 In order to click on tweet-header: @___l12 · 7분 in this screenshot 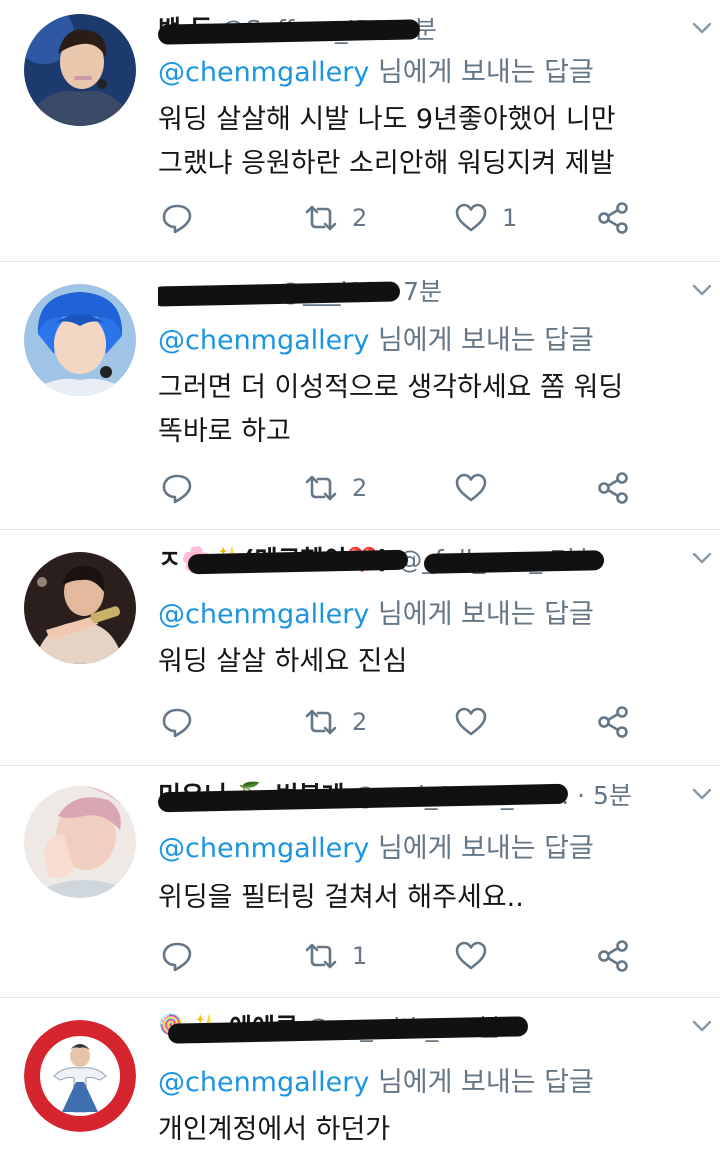, I will do `click(418, 292)`.